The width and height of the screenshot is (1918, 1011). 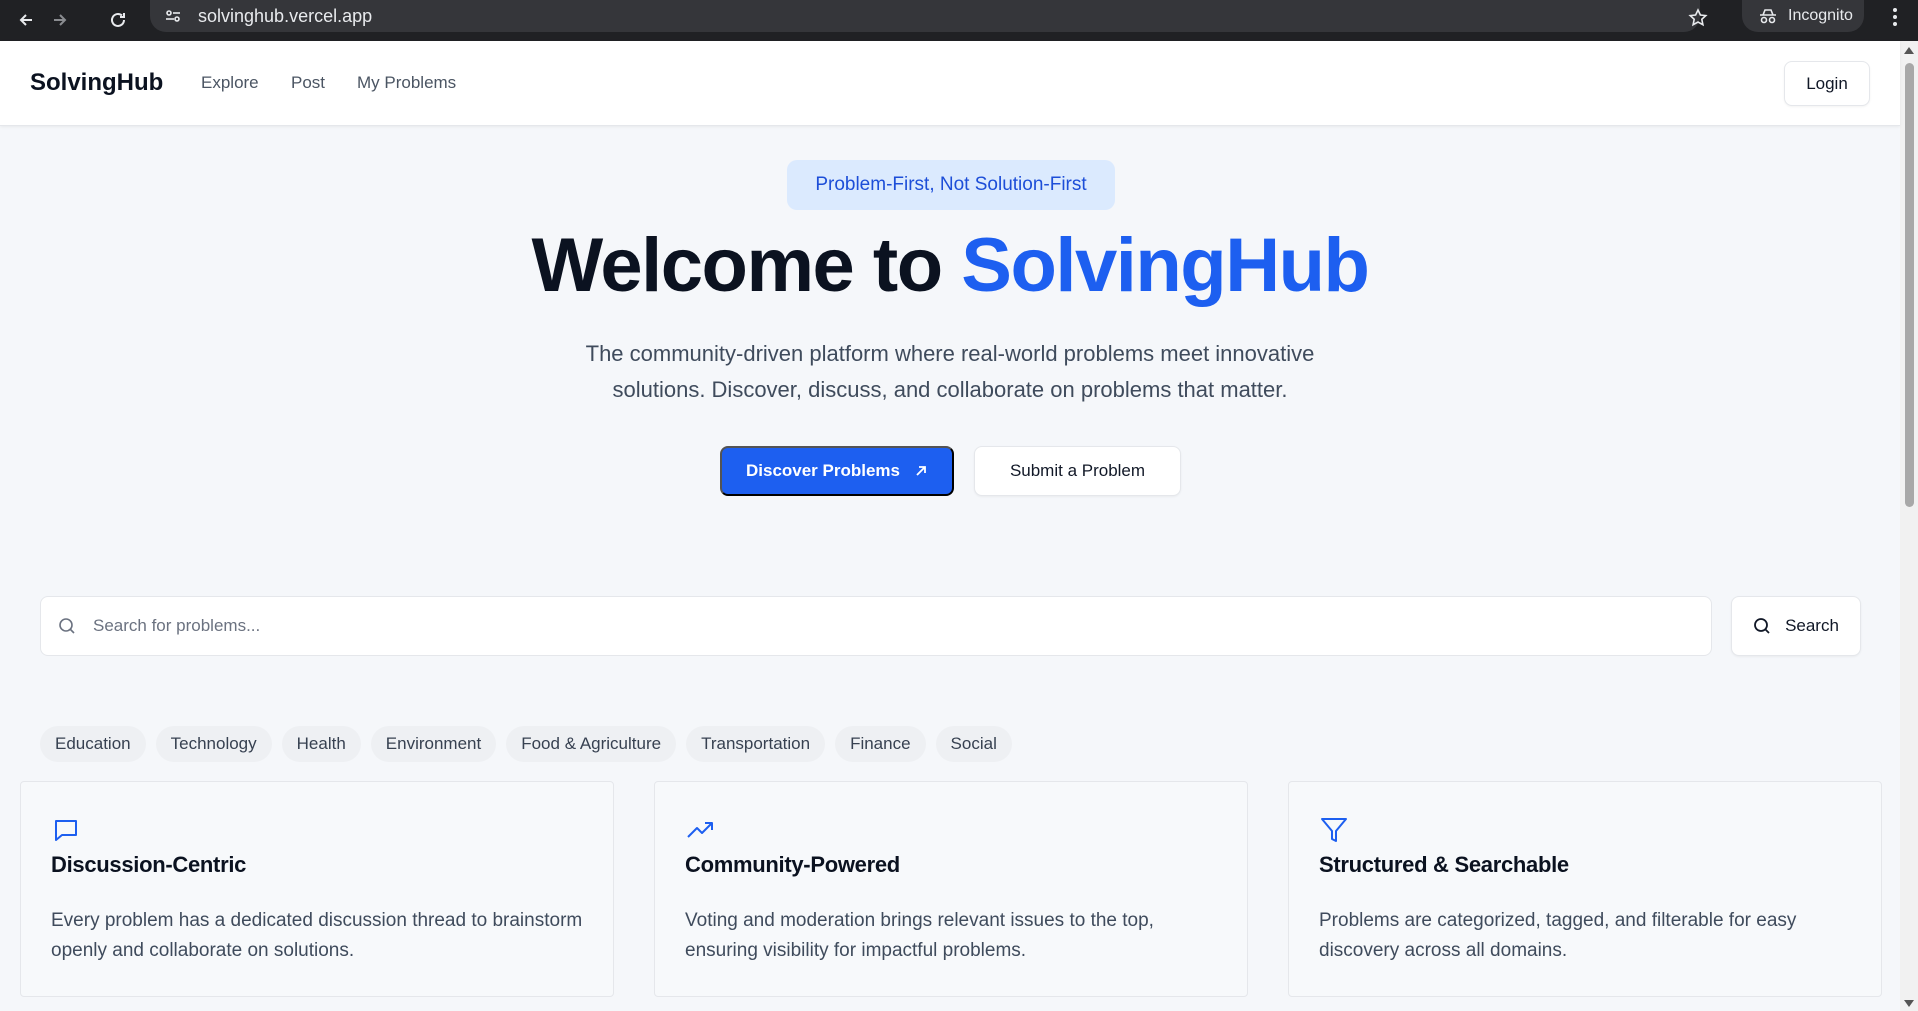 I want to click on bookmark-star-button, so click(x=1698, y=18).